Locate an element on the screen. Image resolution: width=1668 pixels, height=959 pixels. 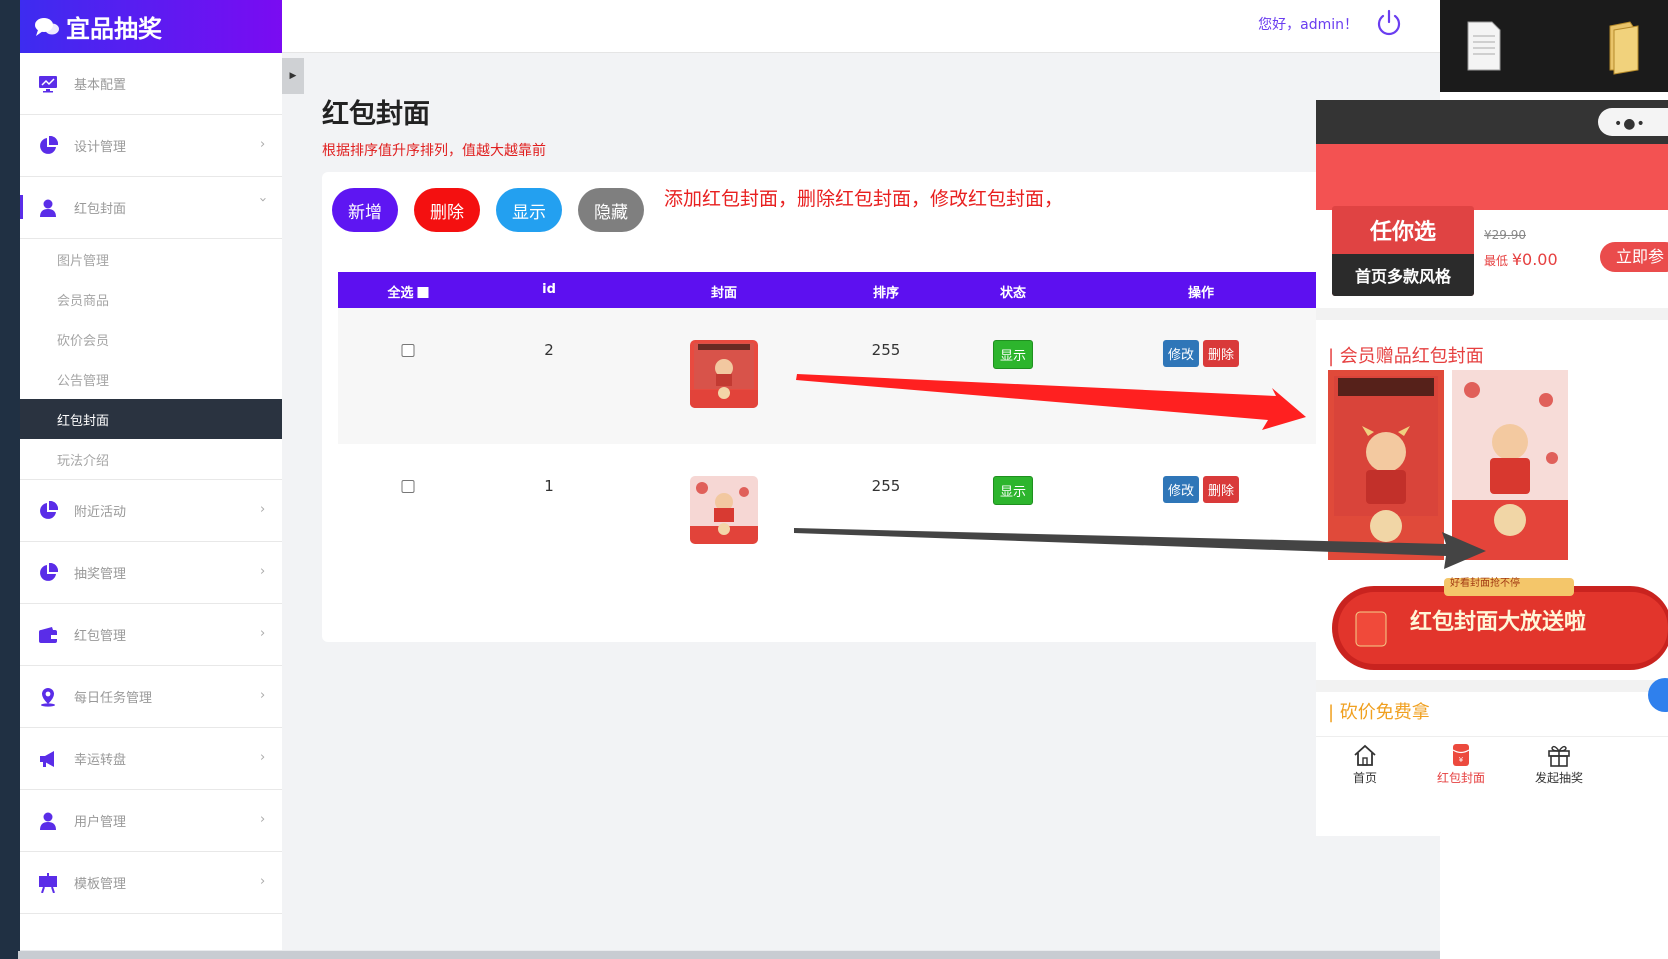
join-button: 立即参 is located at coordinates (1634, 257).